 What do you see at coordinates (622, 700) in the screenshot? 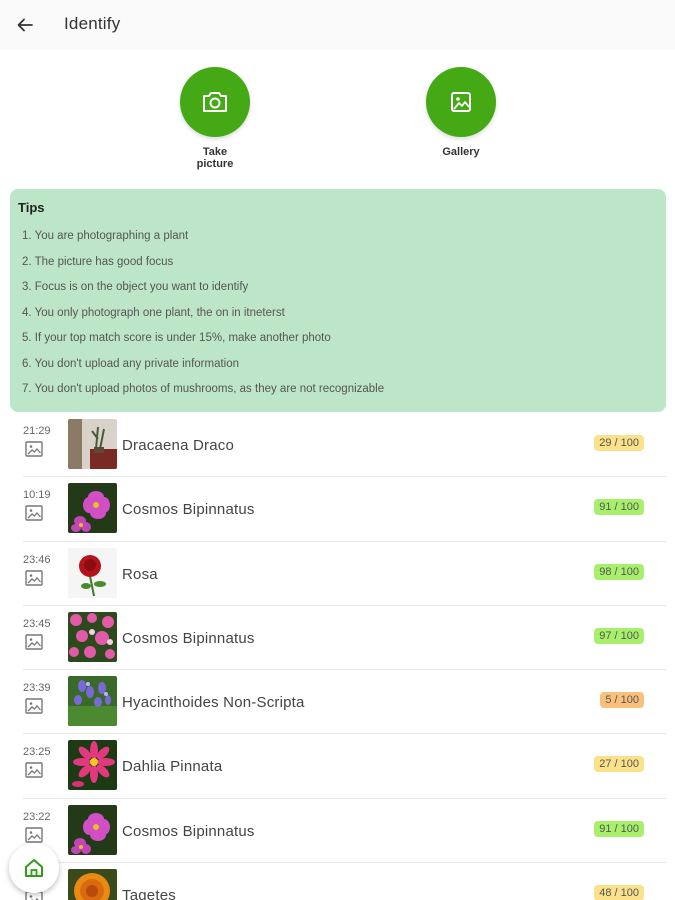
I see `match-score-badge: 5 / 100` at bounding box center [622, 700].